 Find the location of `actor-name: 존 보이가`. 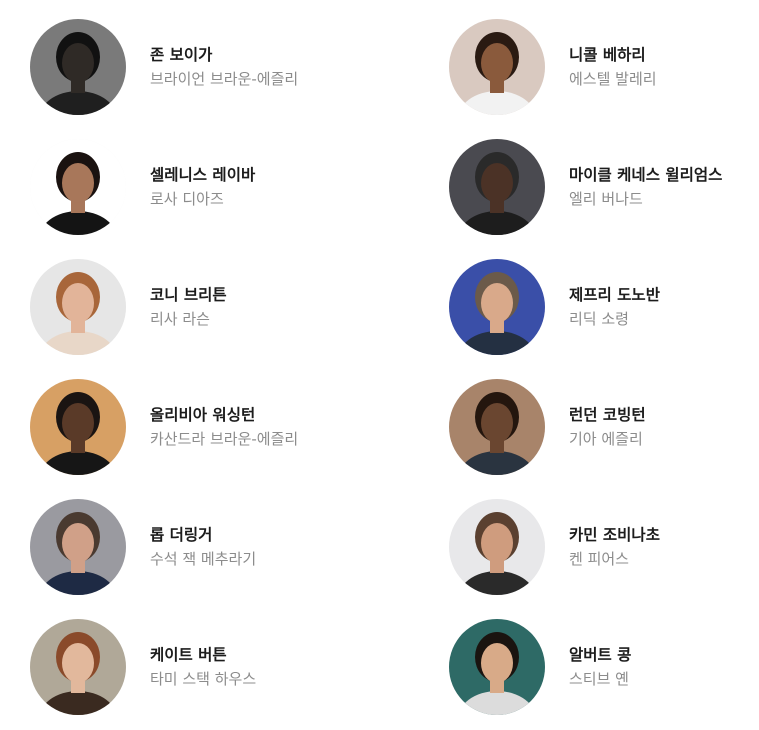

actor-name: 존 보이가 is located at coordinates (181, 55).